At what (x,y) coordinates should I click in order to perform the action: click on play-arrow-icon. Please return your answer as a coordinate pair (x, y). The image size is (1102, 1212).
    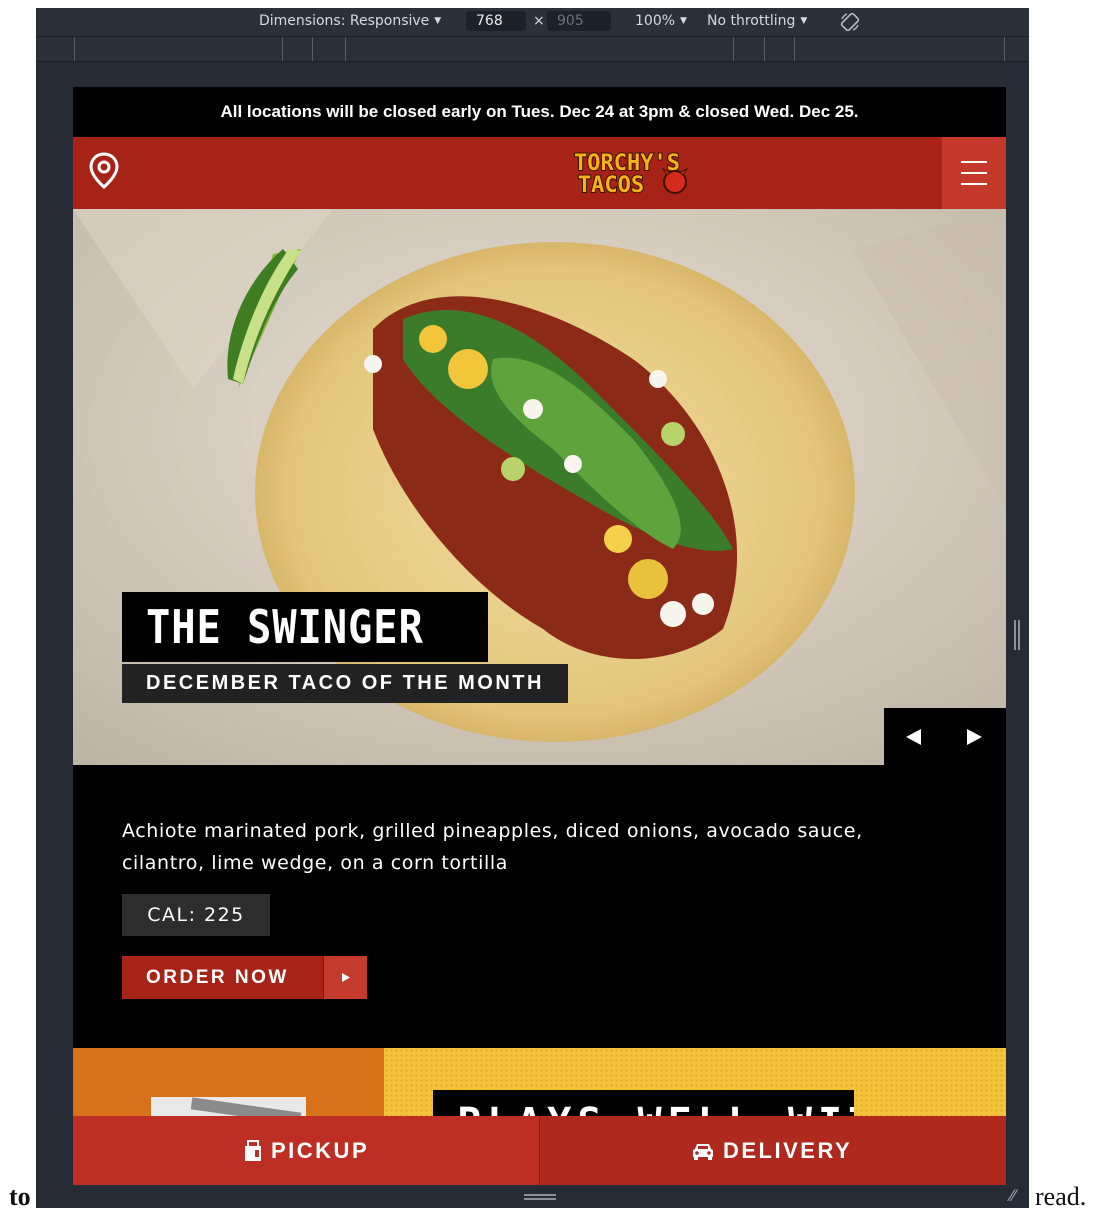
    Looking at the image, I should click on (346, 977).